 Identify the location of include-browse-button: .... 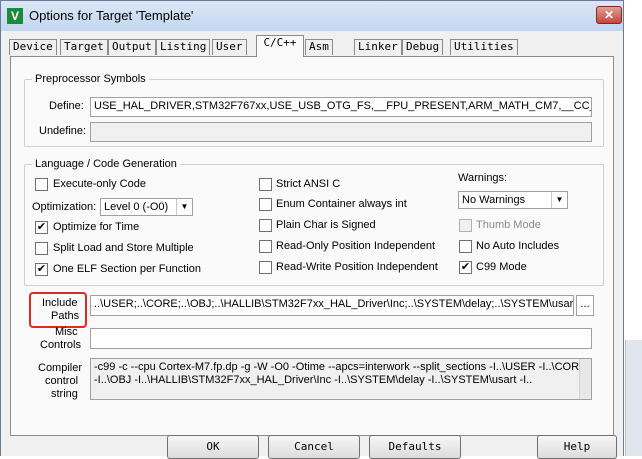
(585, 305).